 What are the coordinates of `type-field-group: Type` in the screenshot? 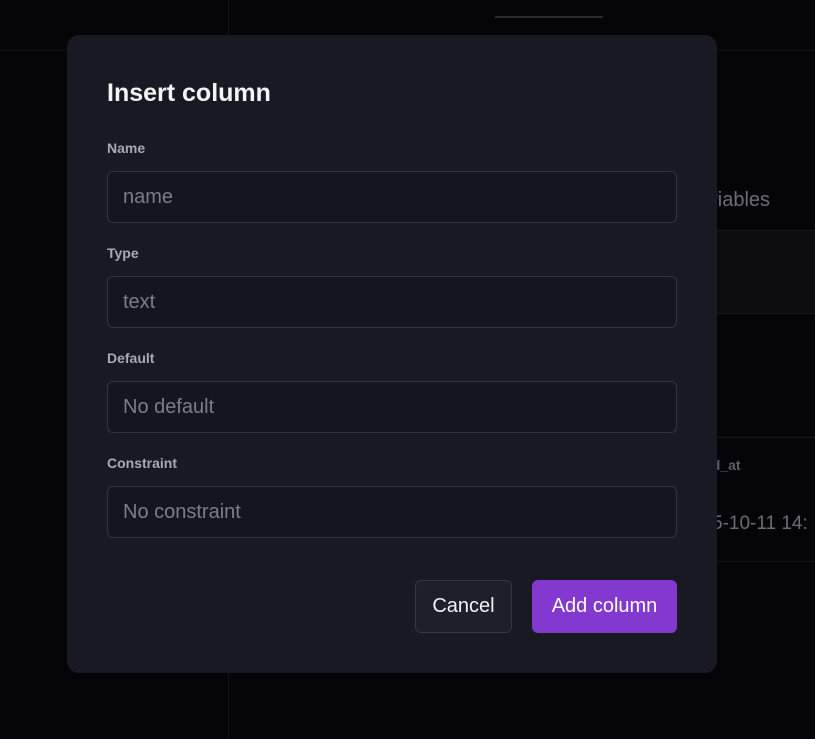 It's located at (392, 286).